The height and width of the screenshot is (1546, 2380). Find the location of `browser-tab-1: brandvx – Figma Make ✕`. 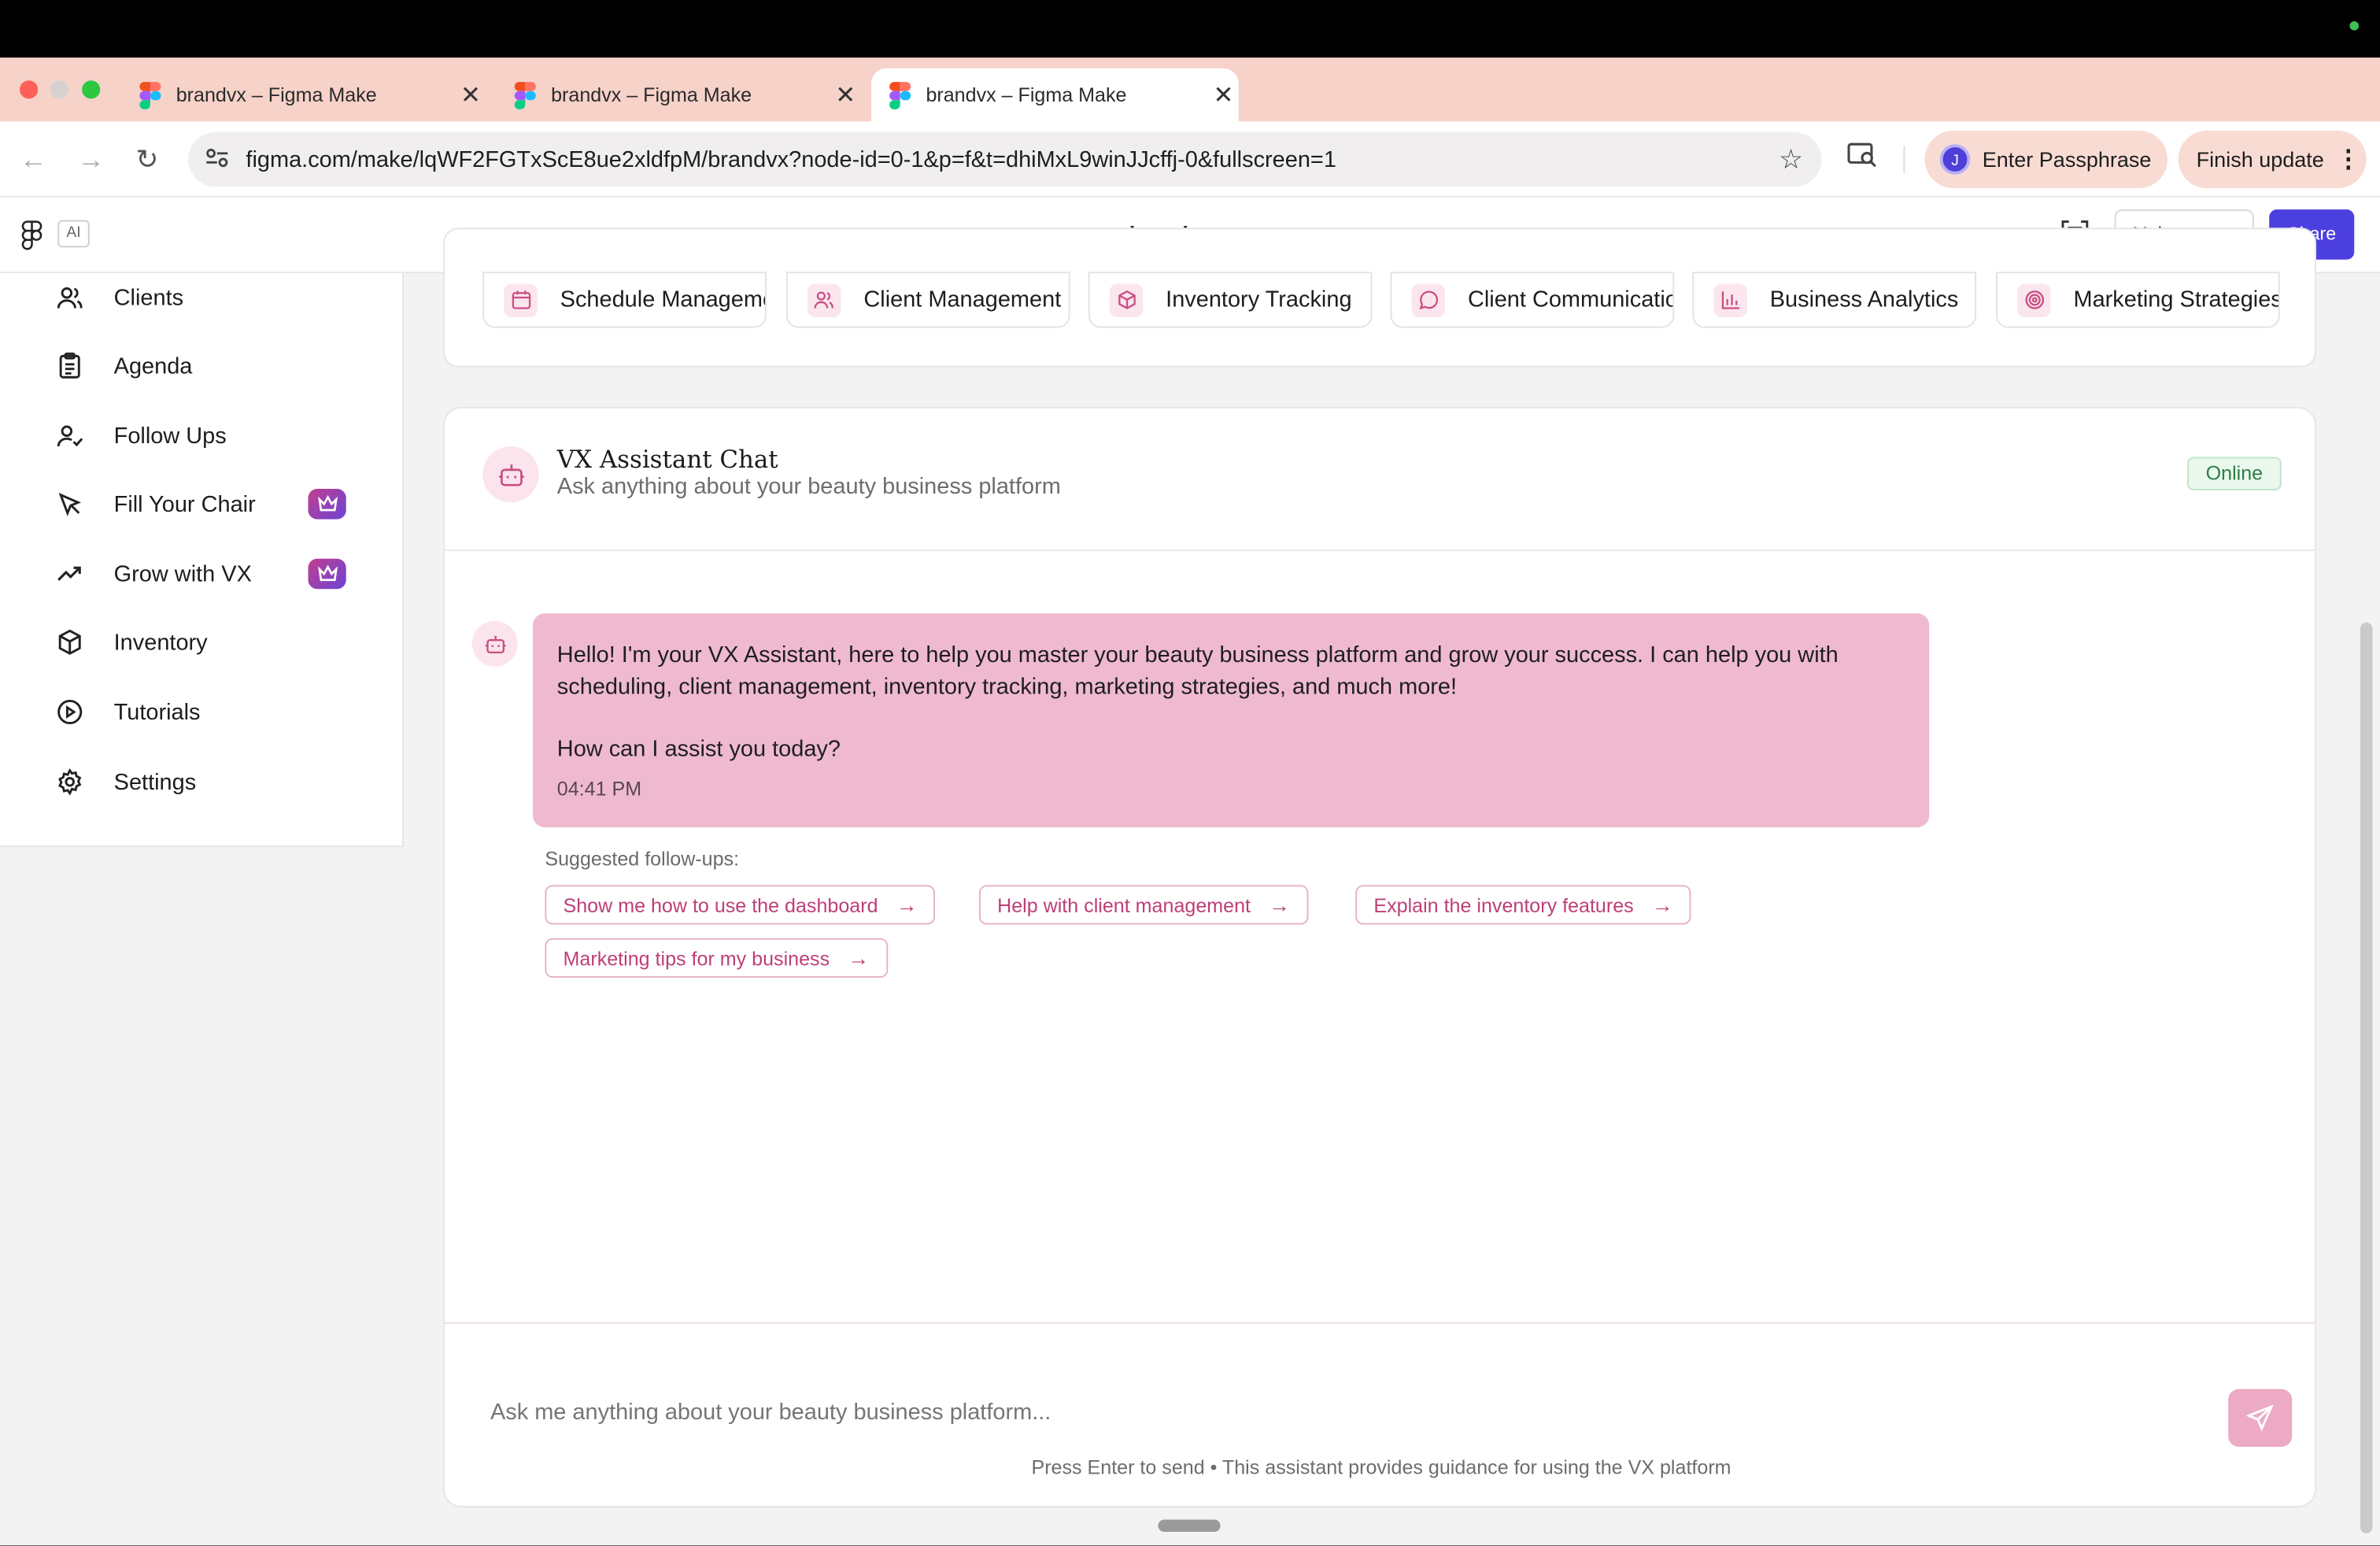

browser-tab-1: brandvx – Figma Make ✕ is located at coordinates (303, 95).